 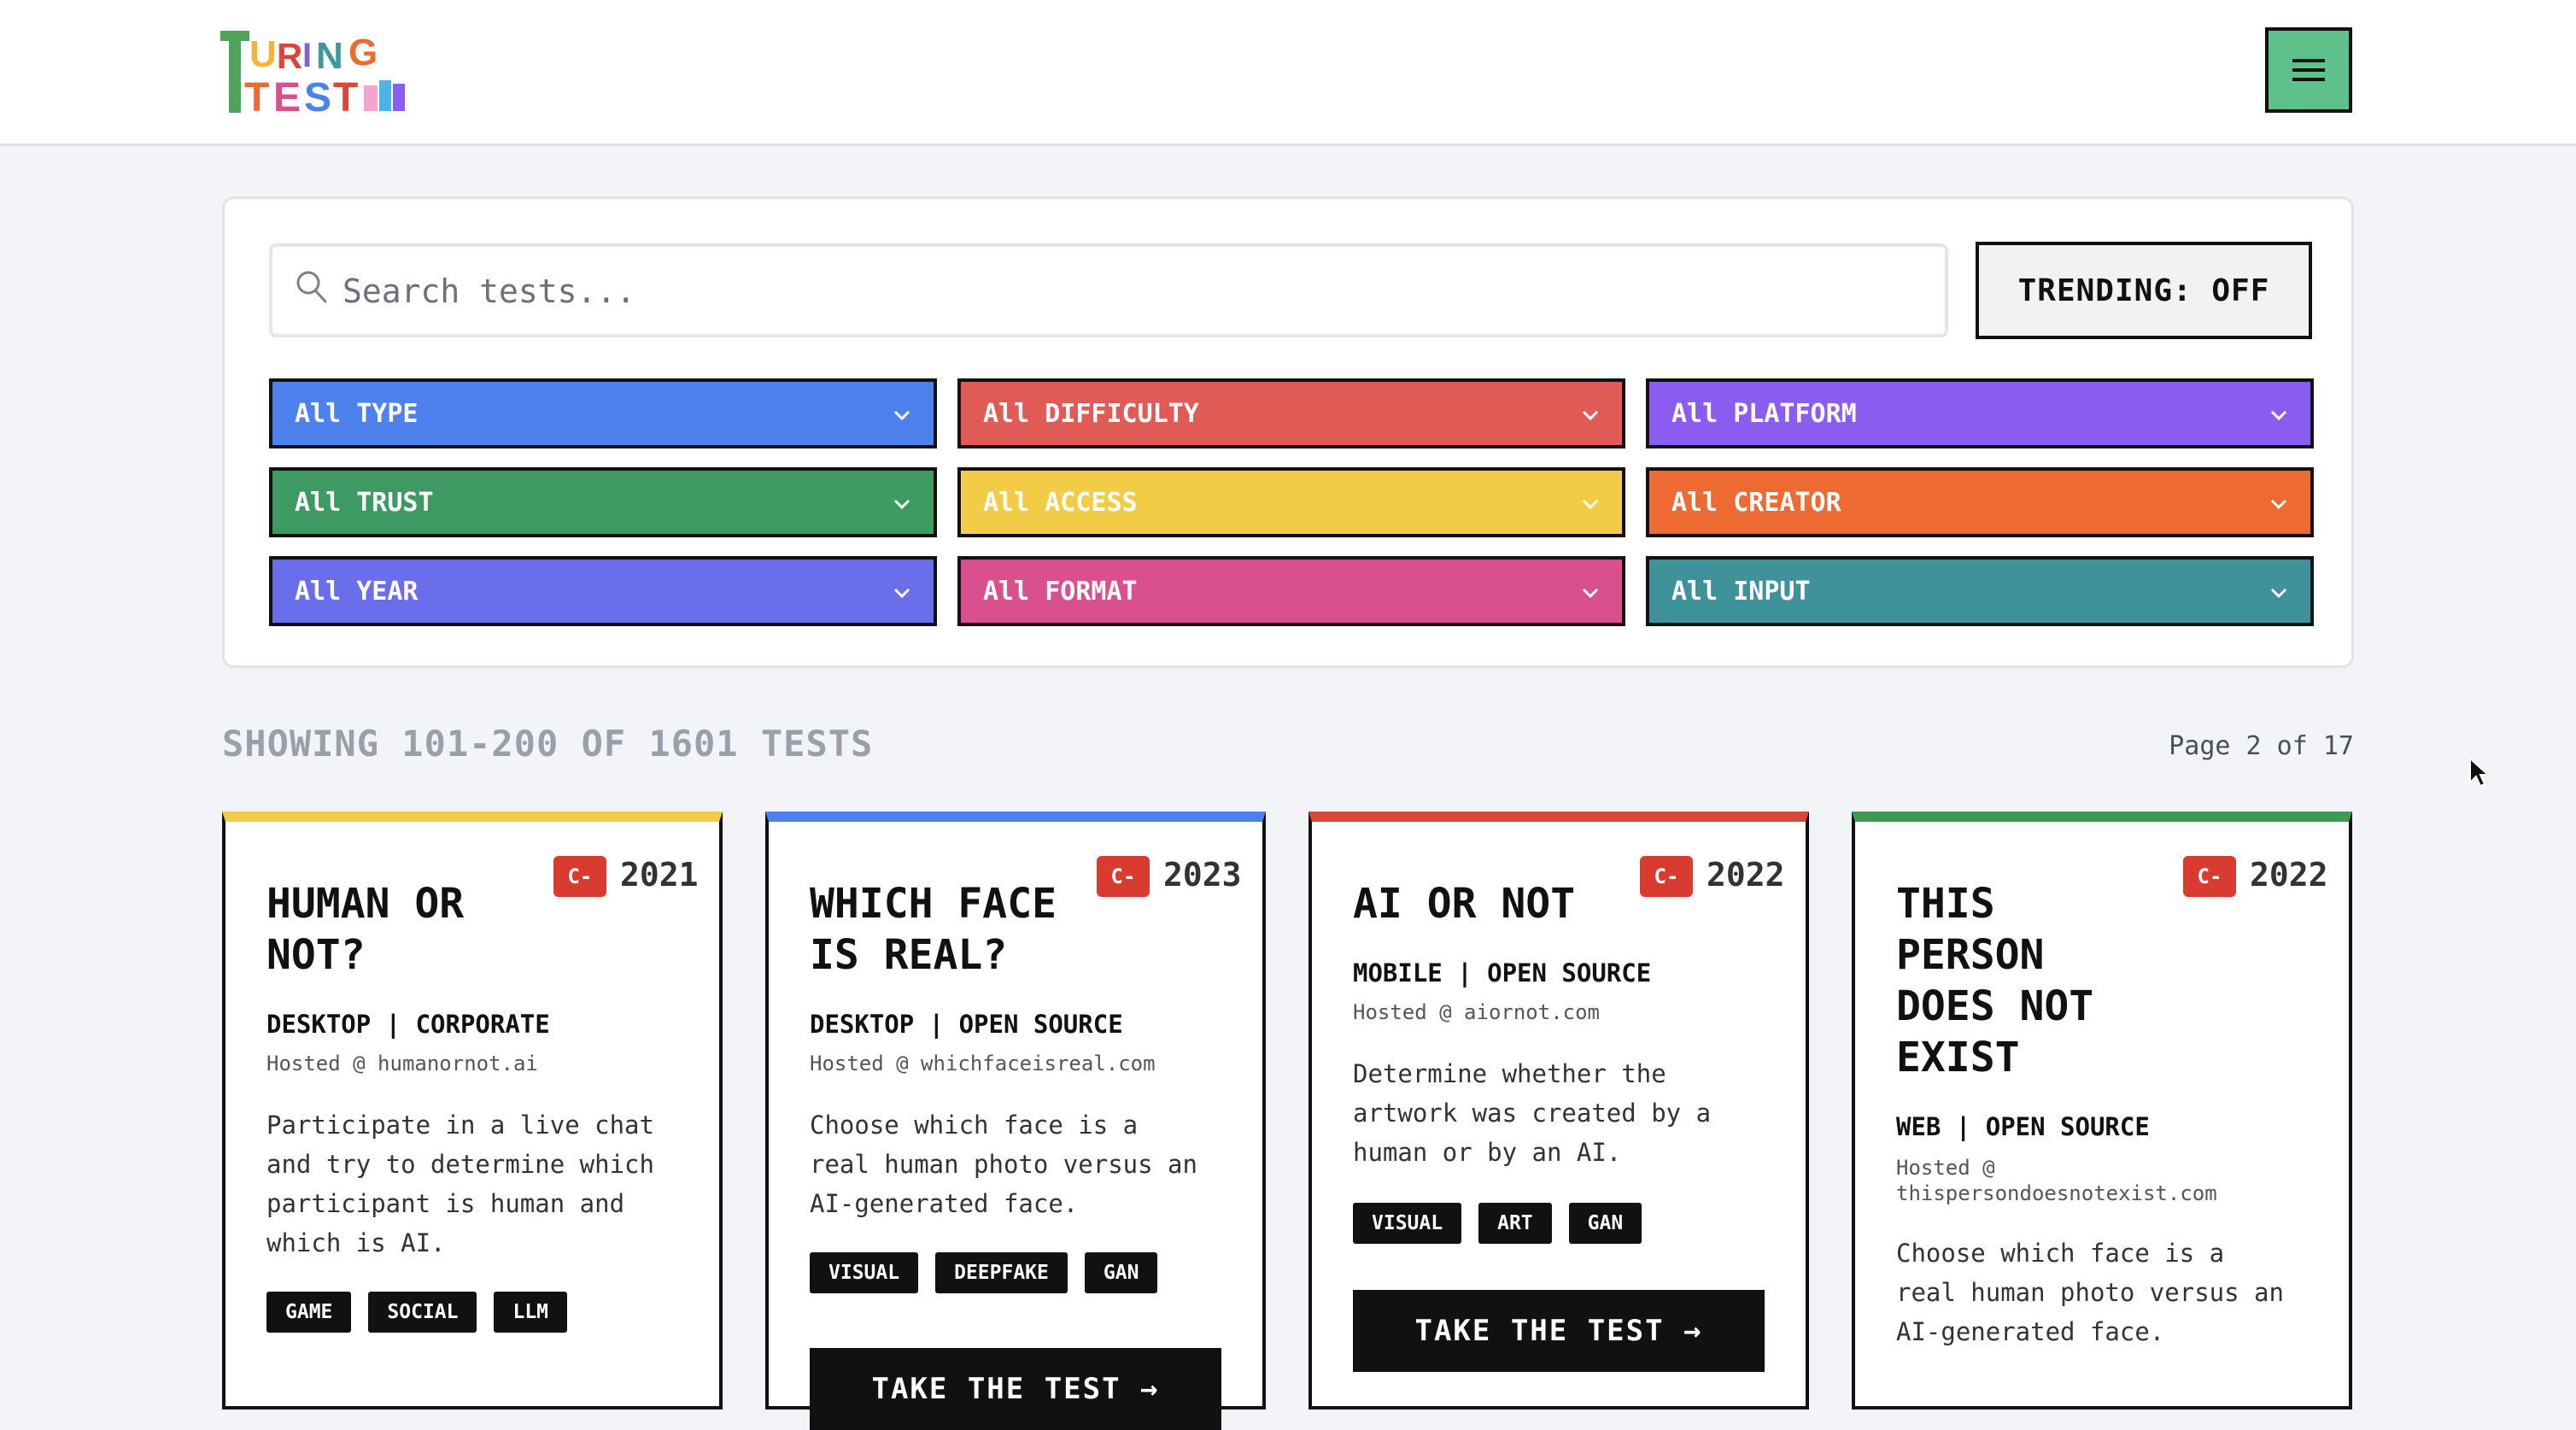 What do you see at coordinates (357, 591) in the screenshot?
I see `filter-label: All YEAR` at bounding box center [357, 591].